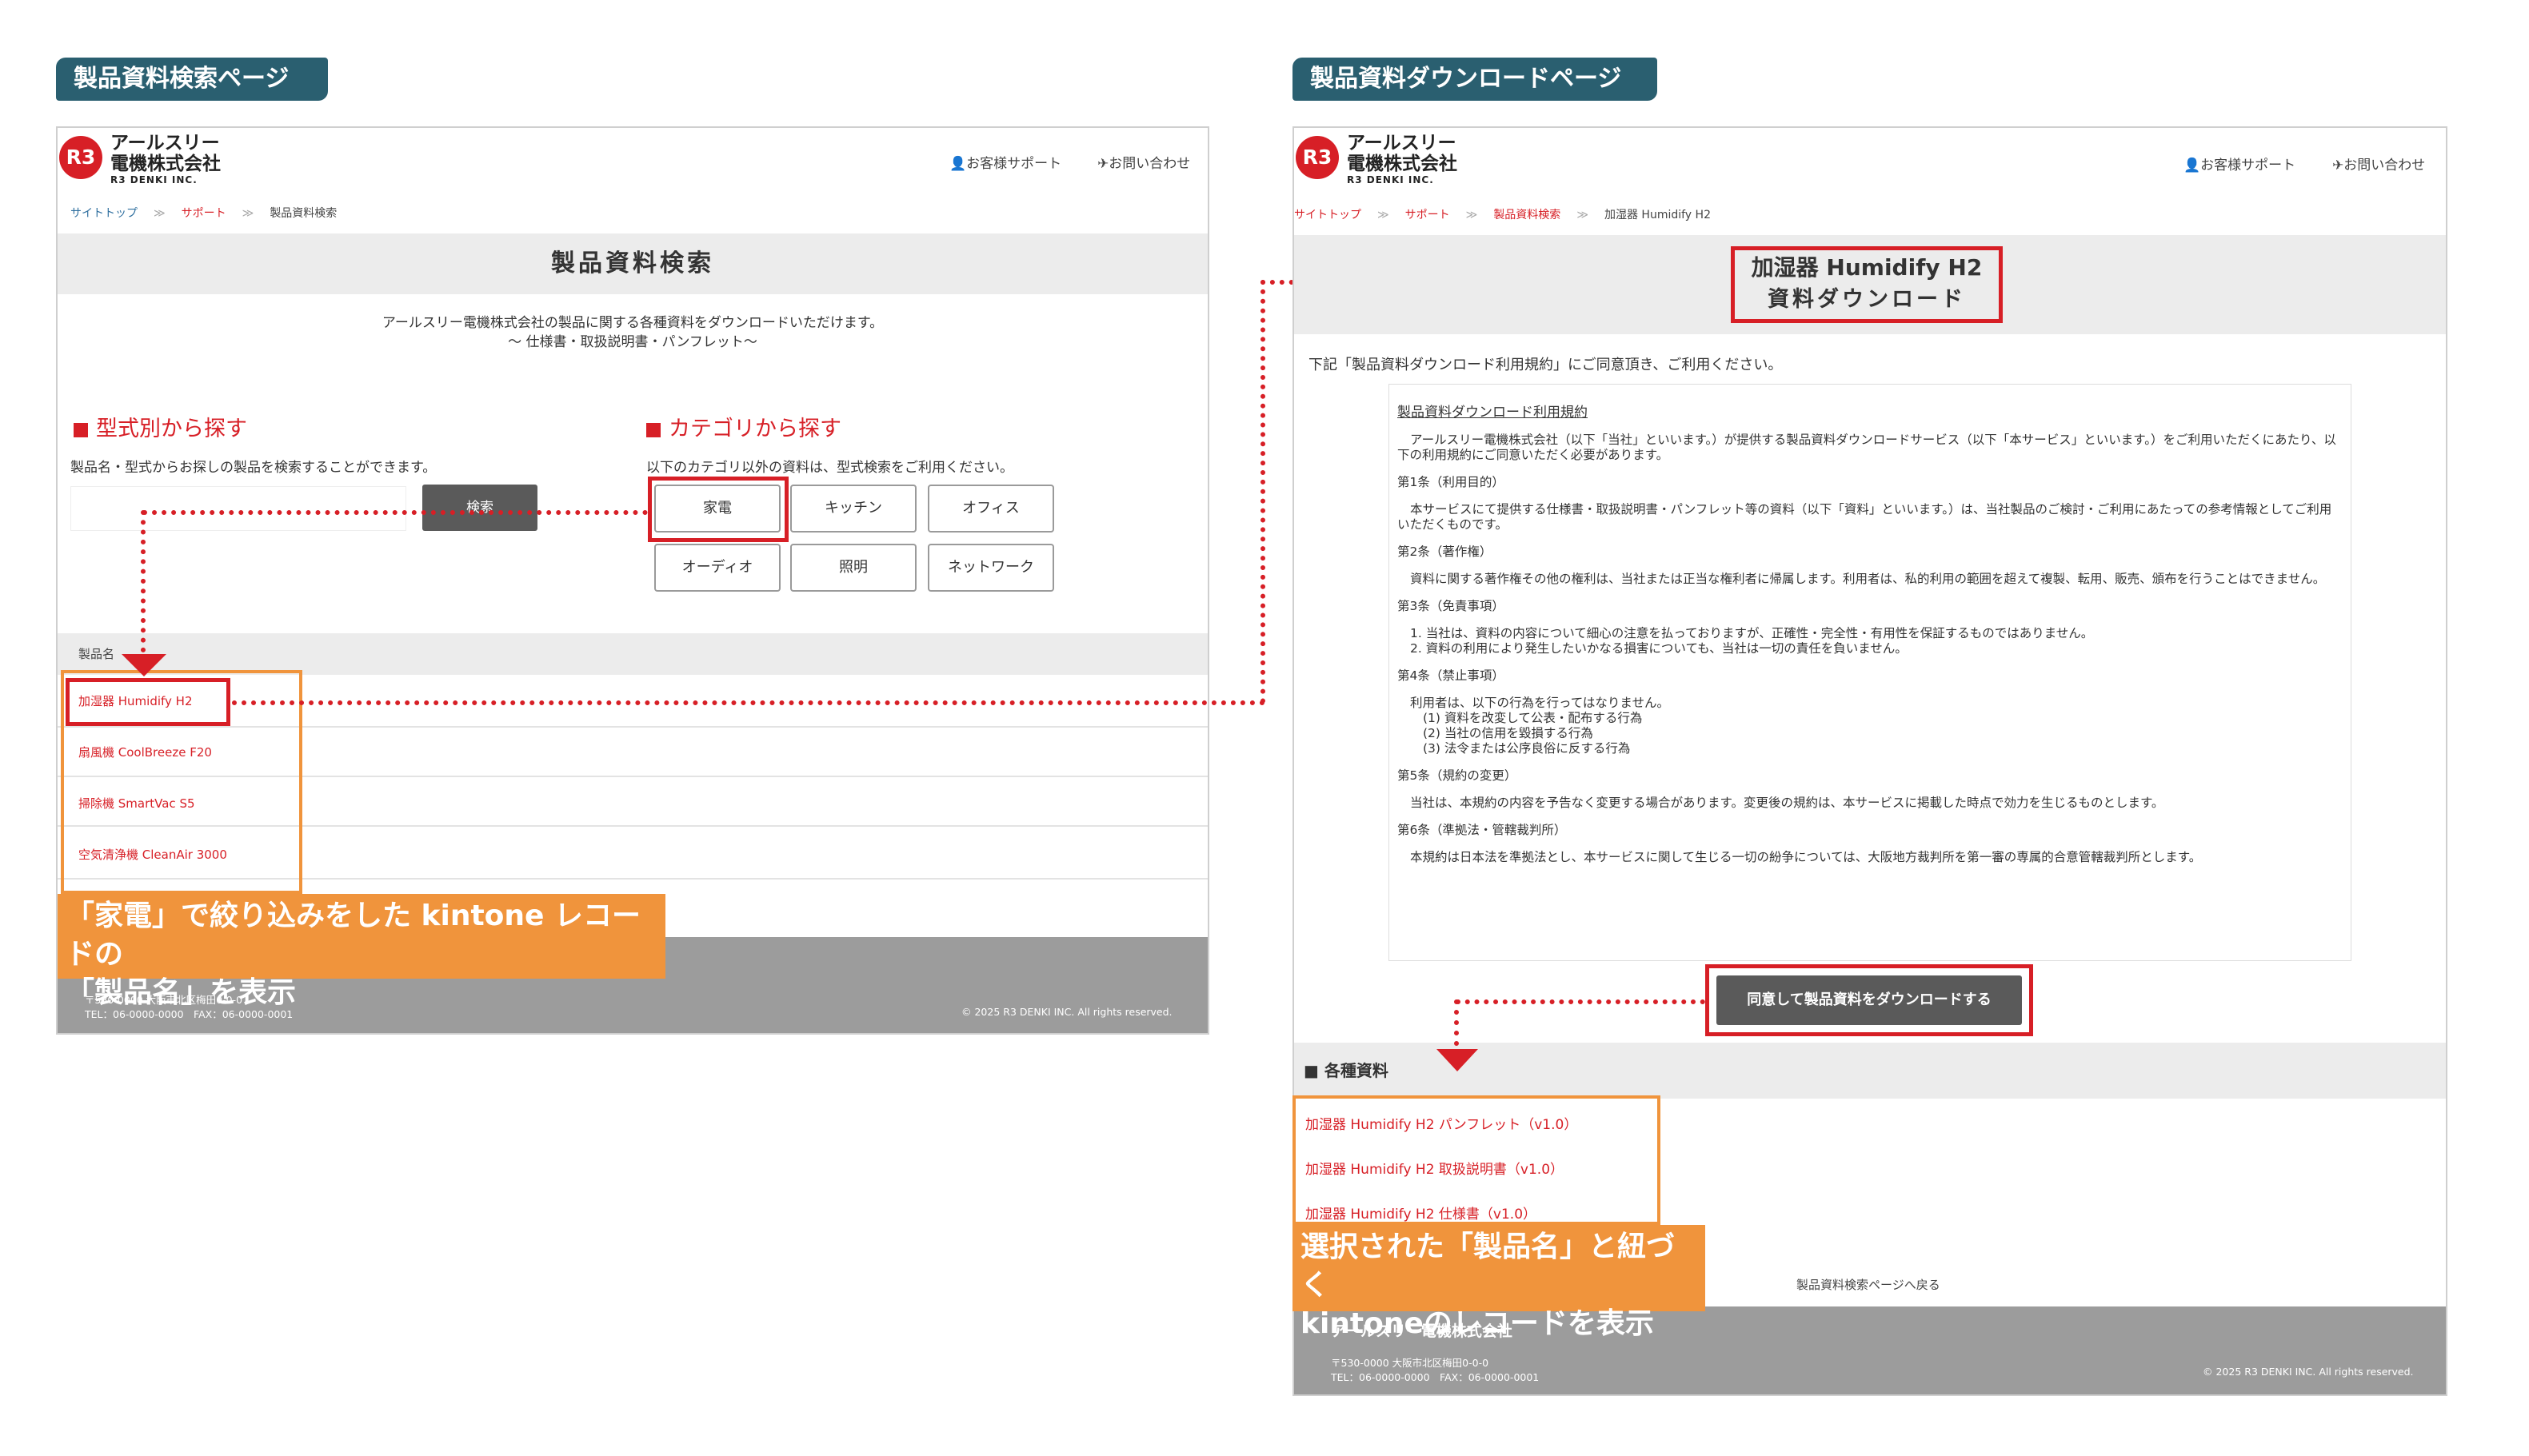  What do you see at coordinates (96, 654) in the screenshot?
I see `product-column-label: 製品名` at bounding box center [96, 654].